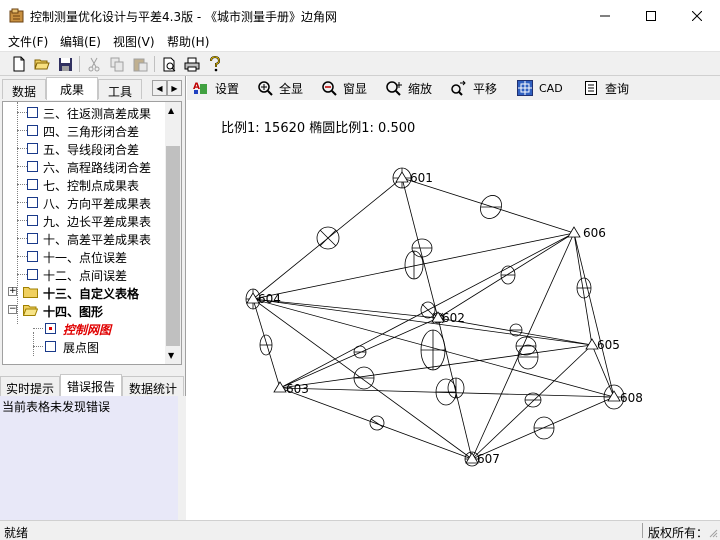  I want to click on pan-label: 平移, so click(485, 88).